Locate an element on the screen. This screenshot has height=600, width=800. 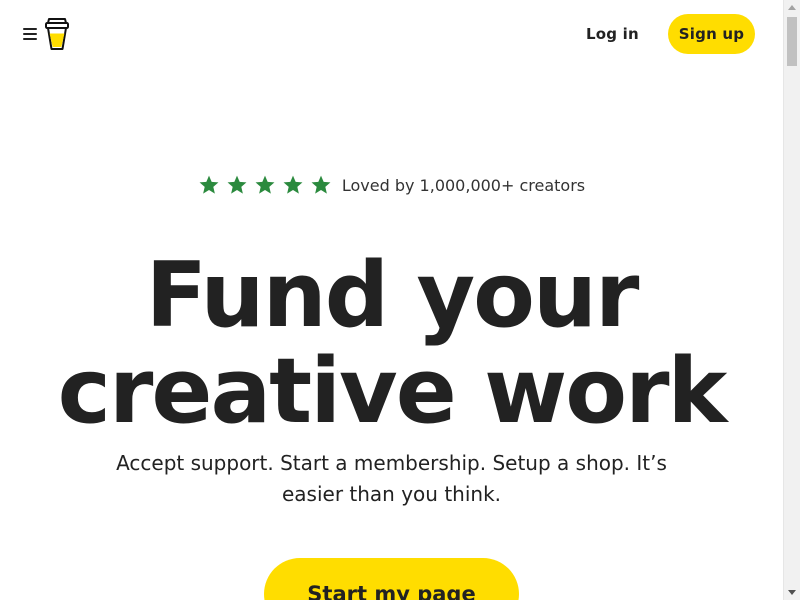
login-link: Log in is located at coordinates (612, 34).